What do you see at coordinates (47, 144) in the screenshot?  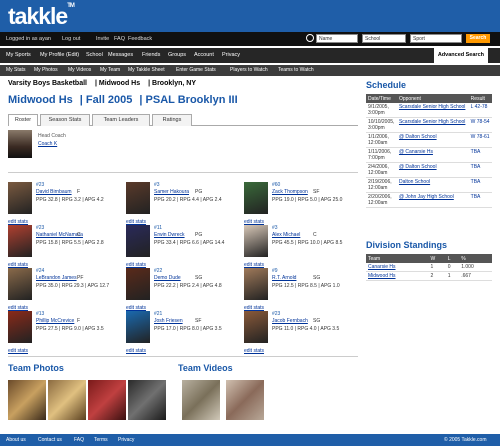 I see `coach-name-link: Coach K` at bounding box center [47, 144].